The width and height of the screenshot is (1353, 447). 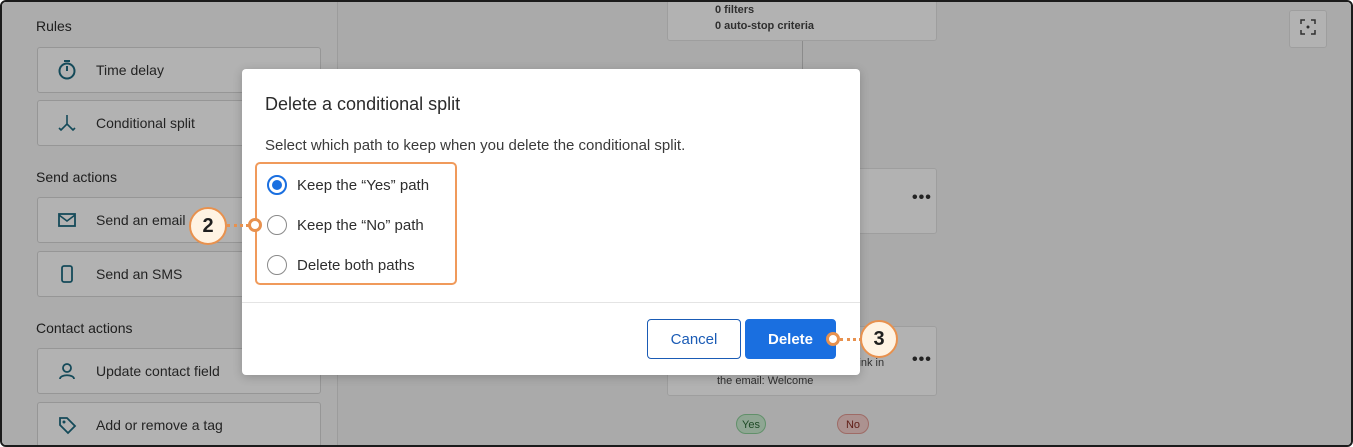 What do you see at coordinates (694, 339) in the screenshot?
I see `cancel-button: Cancel` at bounding box center [694, 339].